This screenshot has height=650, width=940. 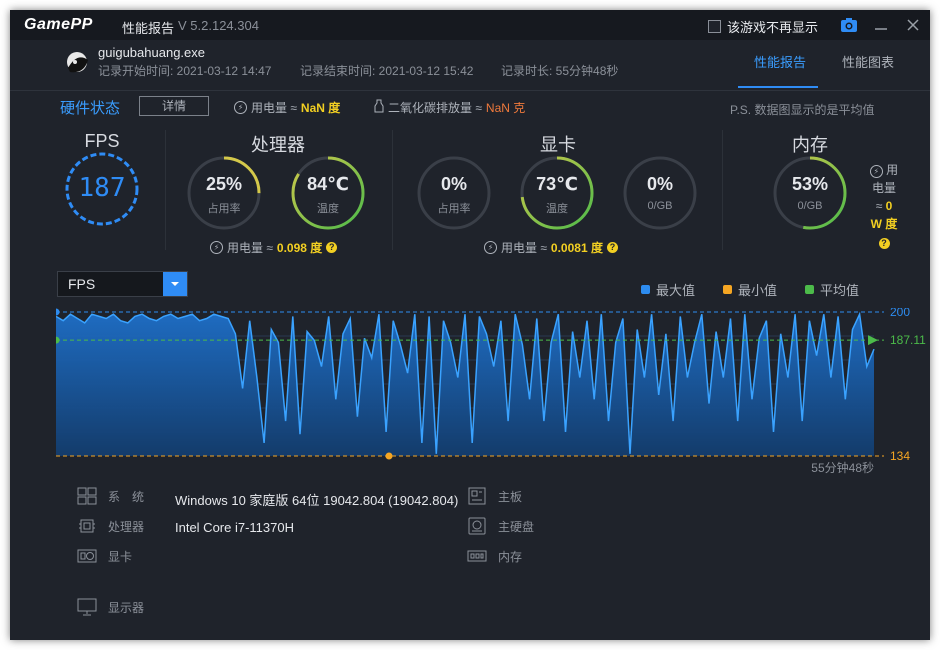 What do you see at coordinates (810, 206) in the screenshot?
I see `memory-usage-label: 0/GB` at bounding box center [810, 206].